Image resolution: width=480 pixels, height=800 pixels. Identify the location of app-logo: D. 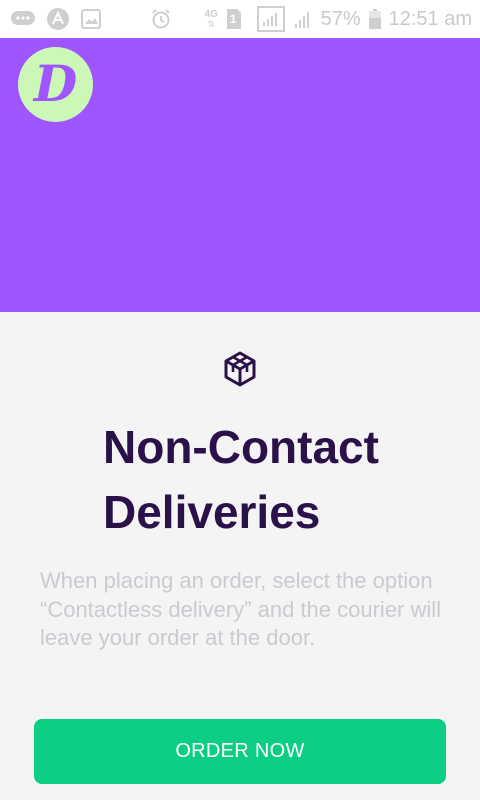
(55, 84).